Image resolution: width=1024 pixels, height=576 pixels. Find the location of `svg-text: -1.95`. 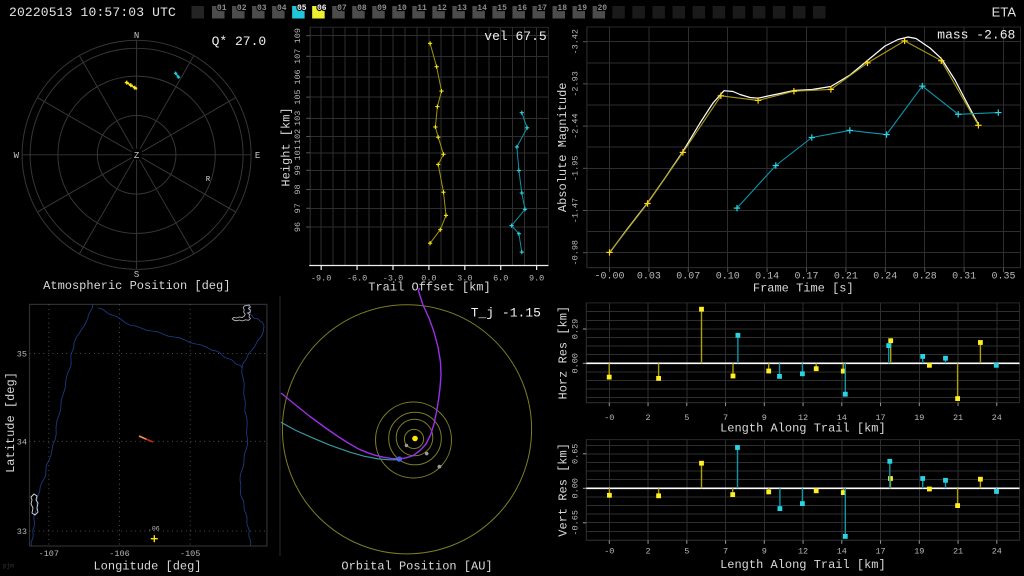

svg-text: -1.95 is located at coordinates (575, 169).